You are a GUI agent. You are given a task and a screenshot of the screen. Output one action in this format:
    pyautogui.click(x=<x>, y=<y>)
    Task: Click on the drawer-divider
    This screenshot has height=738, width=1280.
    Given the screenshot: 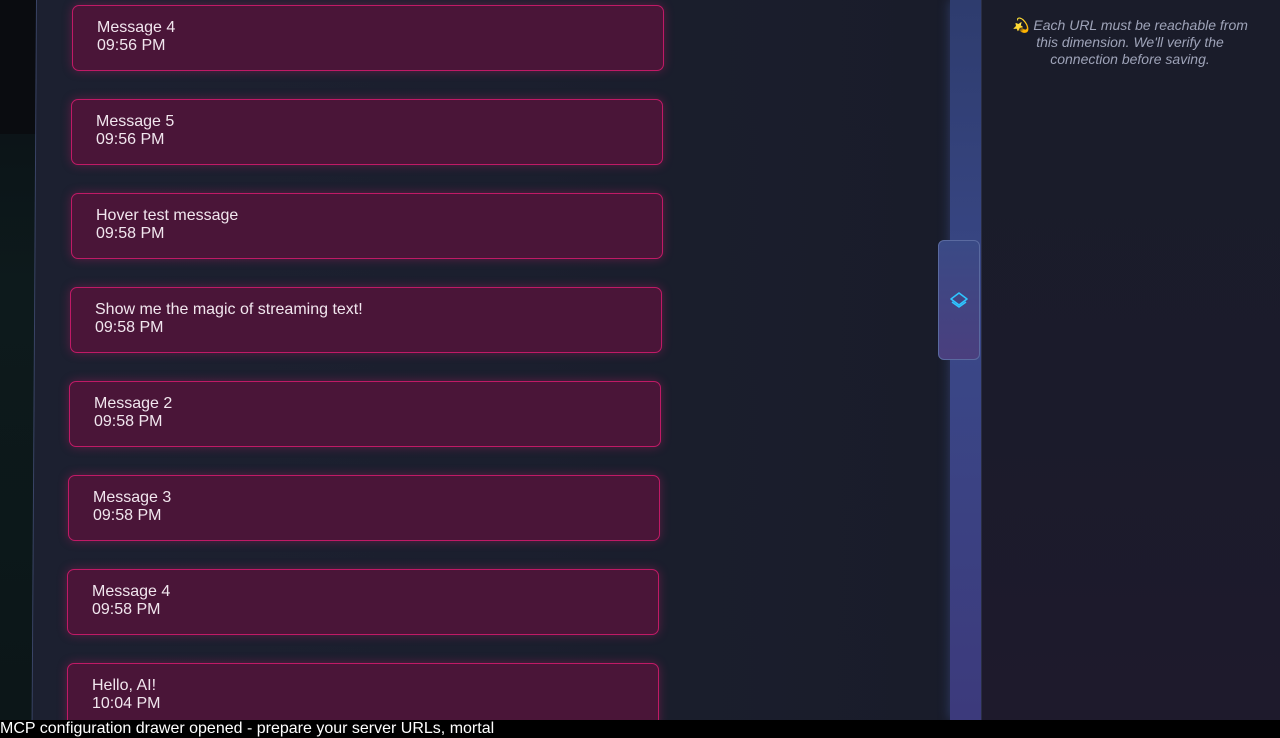 What is the action you would take?
    pyautogui.click(x=966, y=360)
    